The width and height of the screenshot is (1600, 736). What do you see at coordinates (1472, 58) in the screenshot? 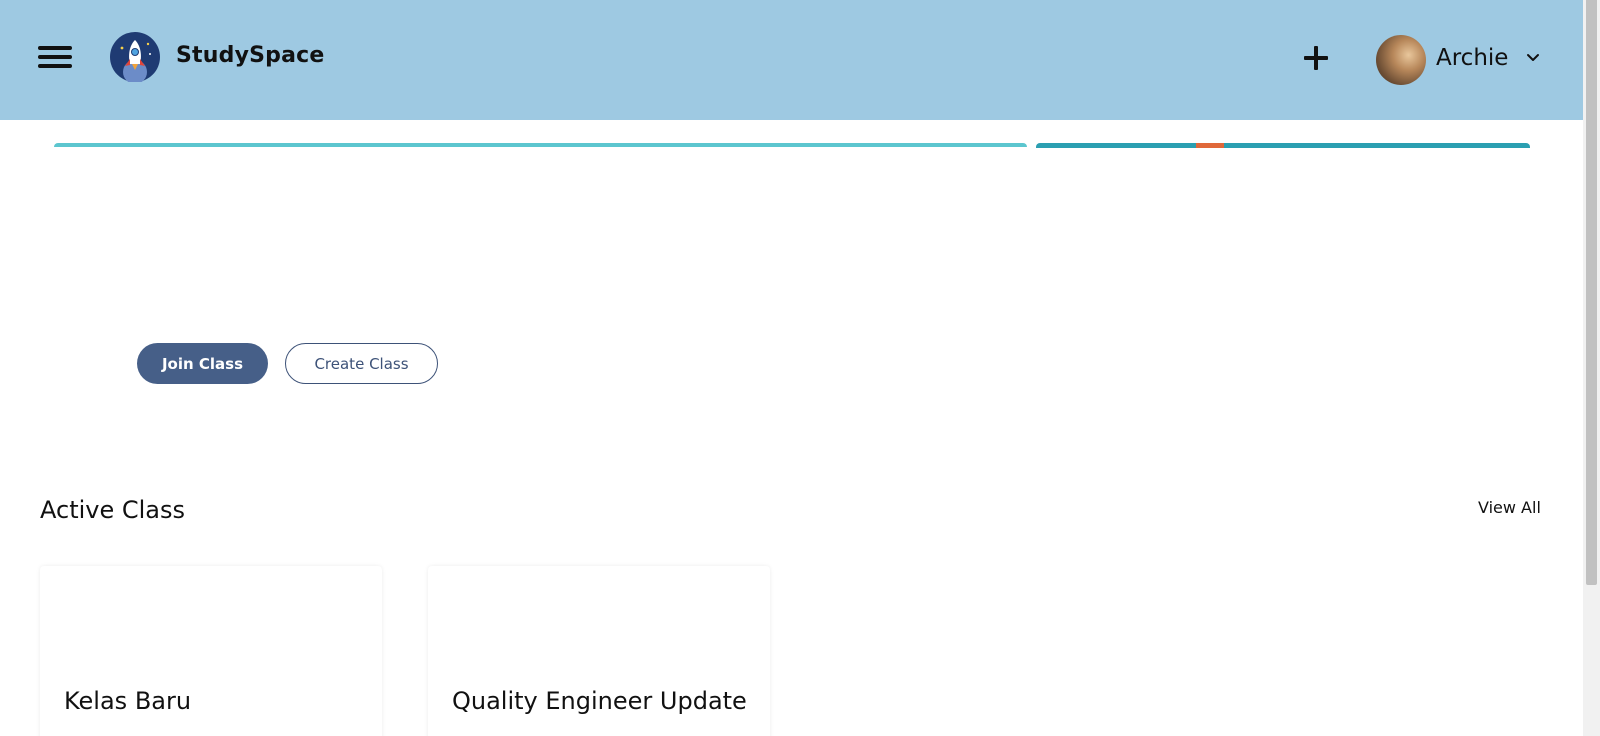
I see `user-name: Archie` at bounding box center [1472, 58].